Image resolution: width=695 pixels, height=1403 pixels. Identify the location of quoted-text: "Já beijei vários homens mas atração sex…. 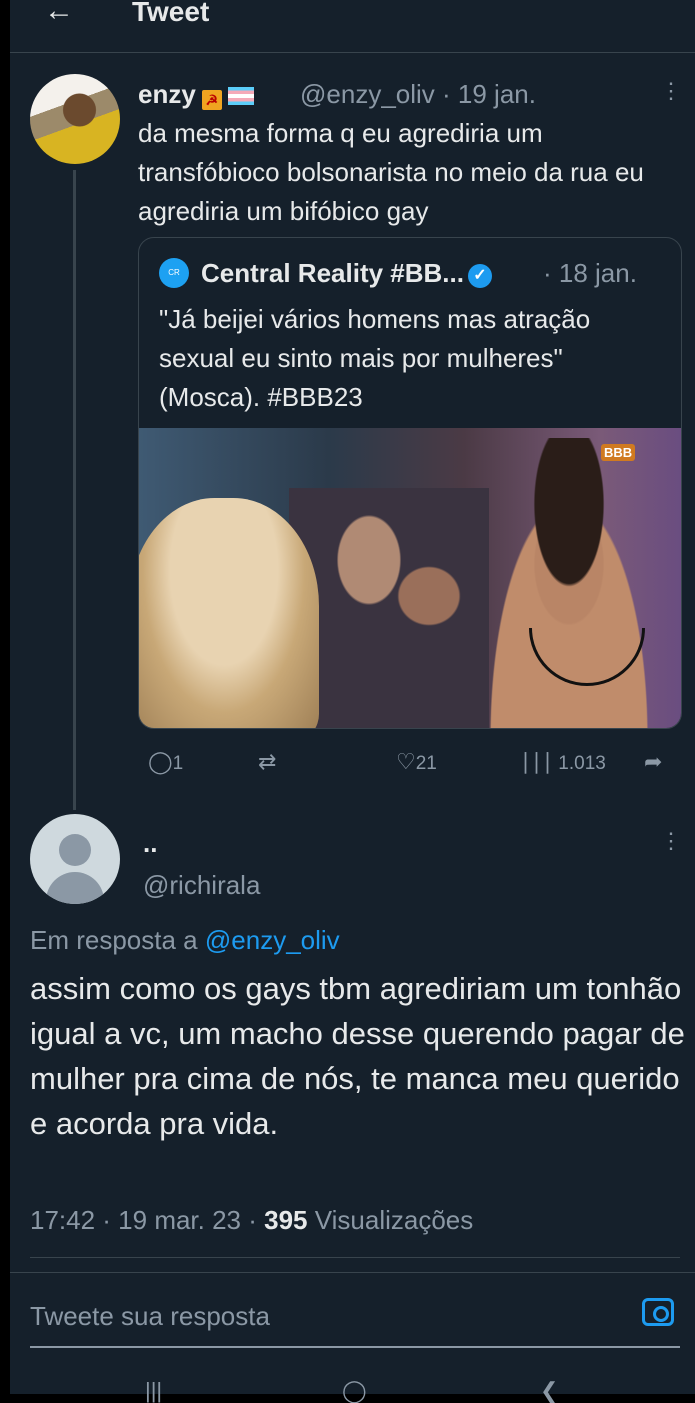
(375, 358).